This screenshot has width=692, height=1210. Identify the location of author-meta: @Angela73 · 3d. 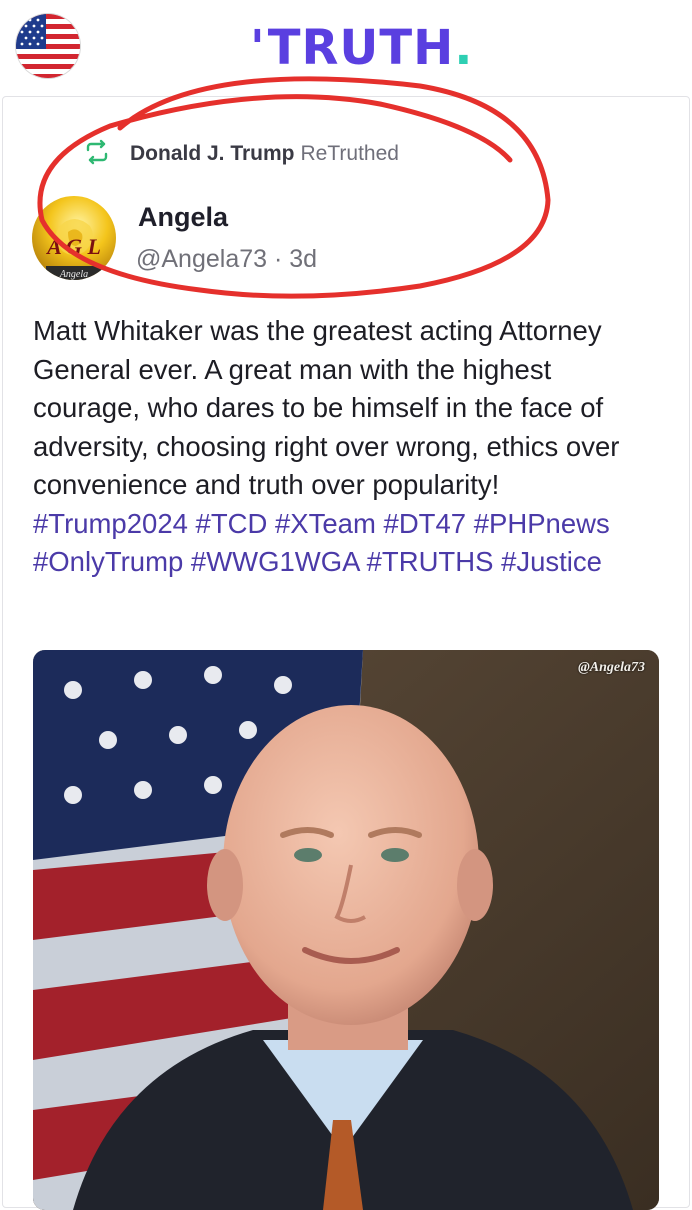
(226, 259).